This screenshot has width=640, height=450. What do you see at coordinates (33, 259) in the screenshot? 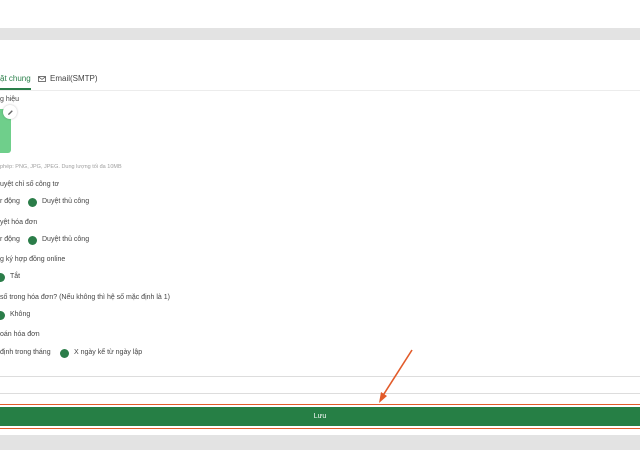
I see `online-contract-label: g ký hợp đồng online` at bounding box center [33, 259].